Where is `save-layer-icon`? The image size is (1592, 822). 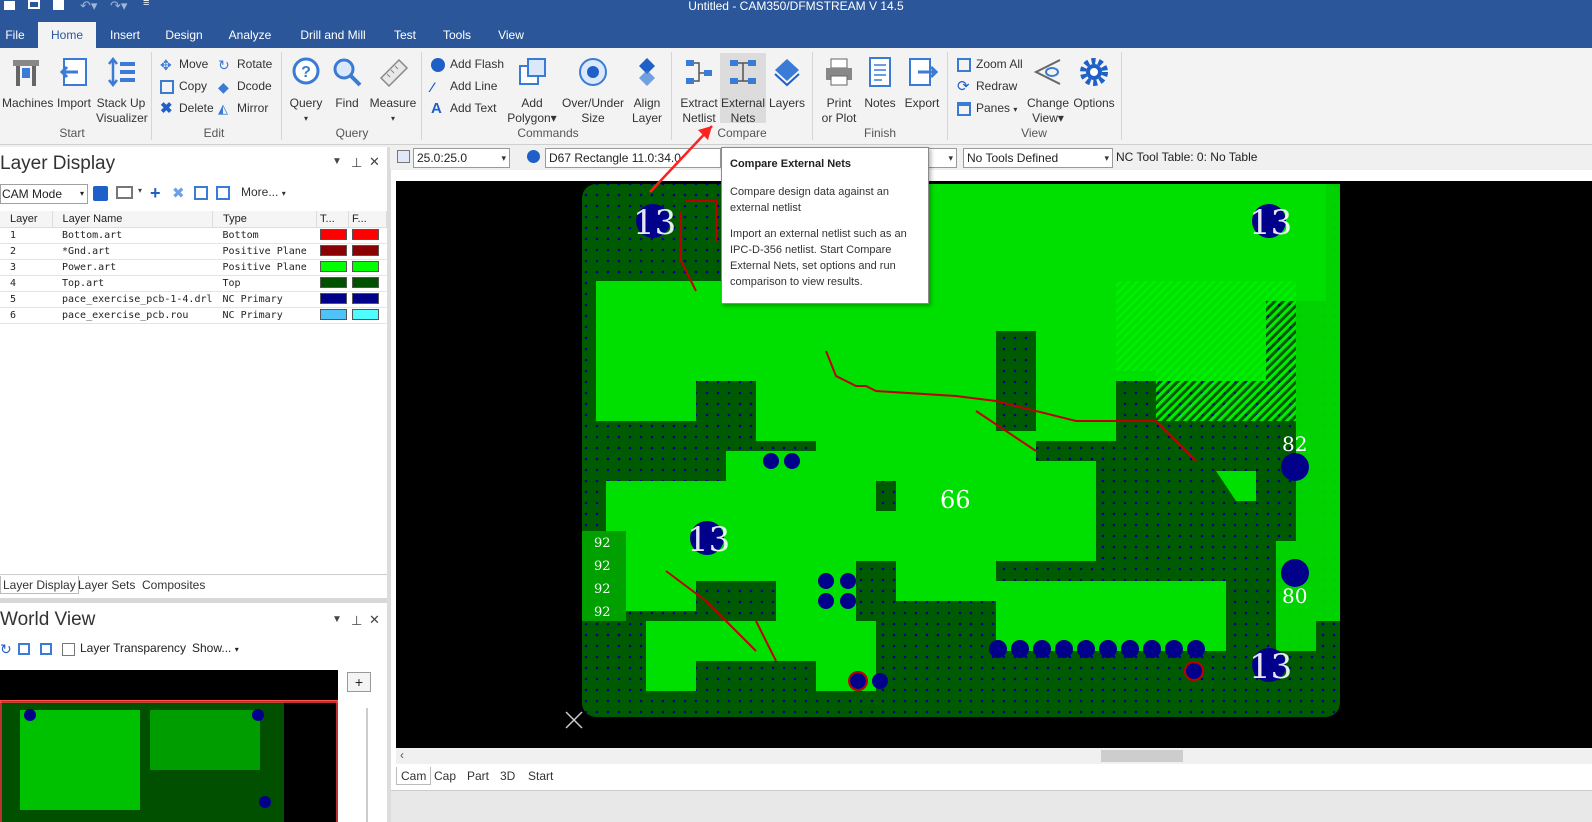
save-layer-icon is located at coordinates (100, 193).